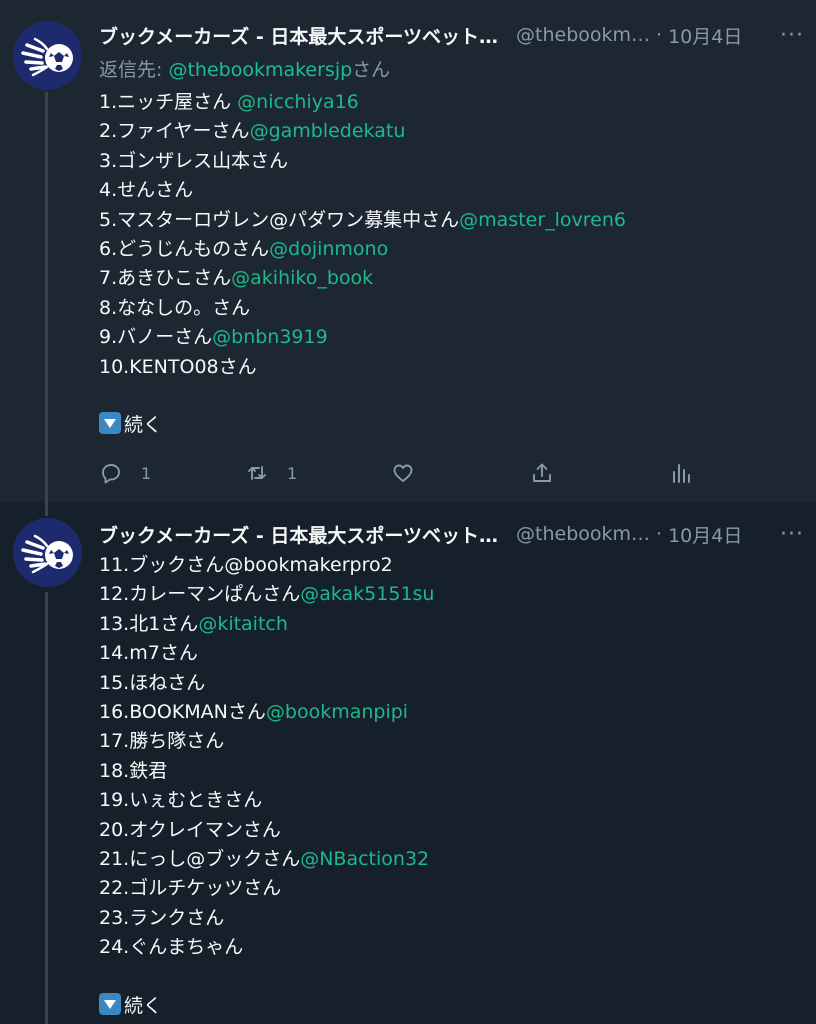  Describe the element at coordinates (243, 624) in the screenshot. I see `mention-link: @kitaitch` at that location.